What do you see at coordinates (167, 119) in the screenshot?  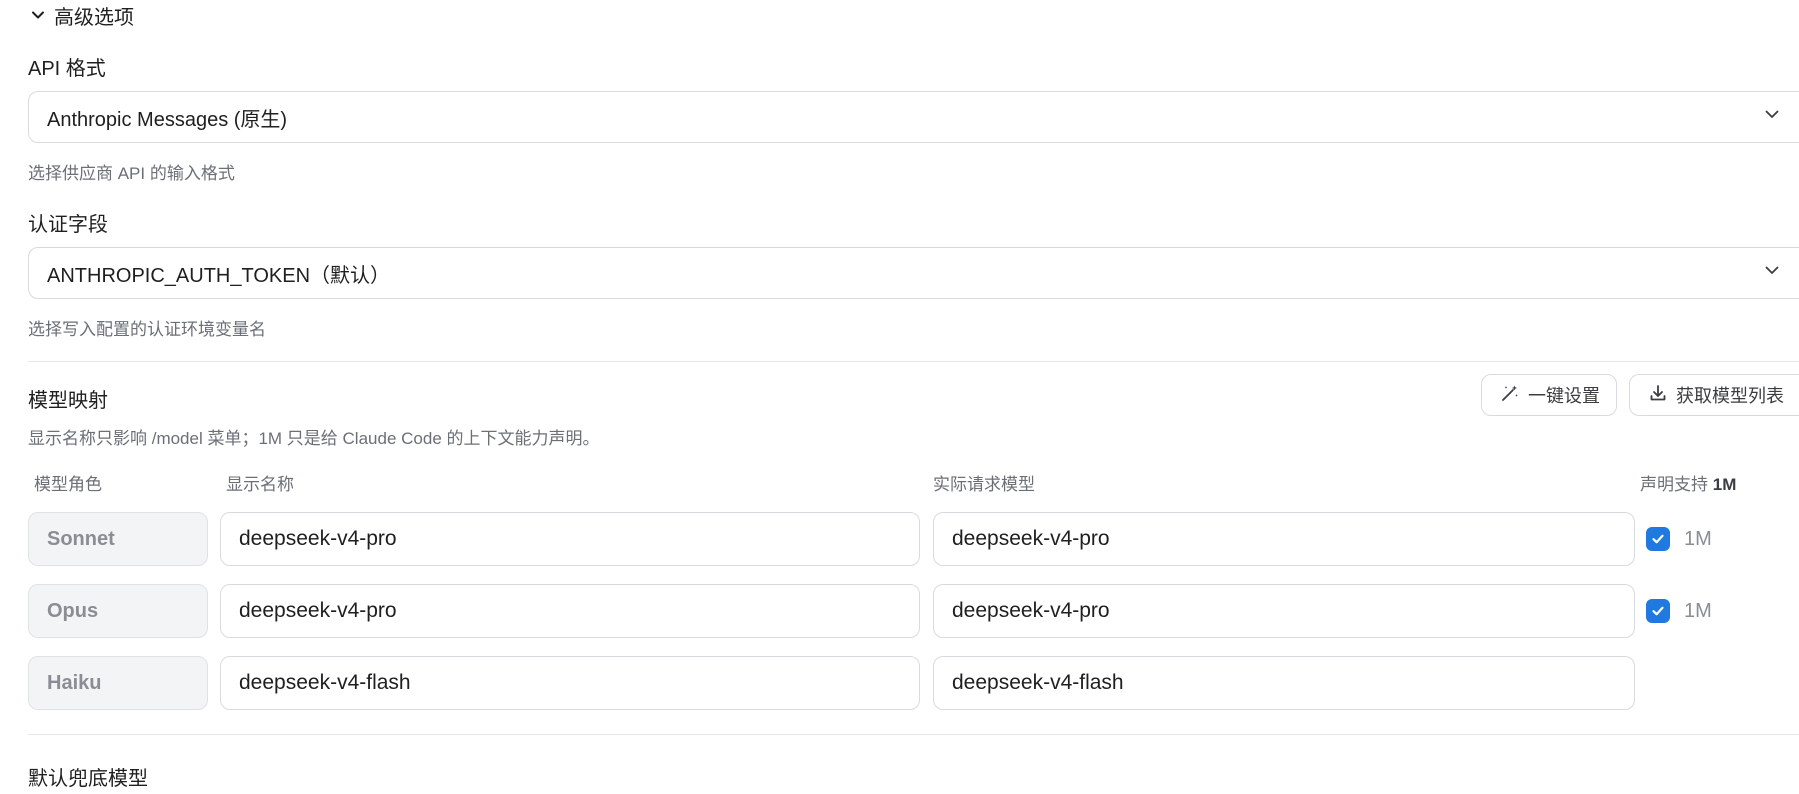 I see `api-format-value: Anthropic Messages (原生)` at bounding box center [167, 119].